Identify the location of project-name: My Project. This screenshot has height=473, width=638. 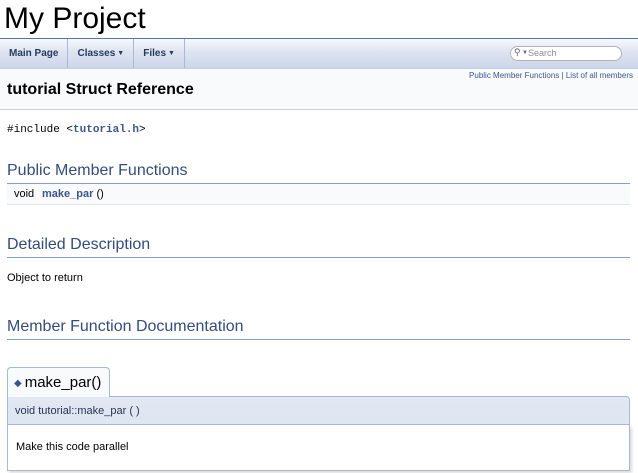
(75, 18).